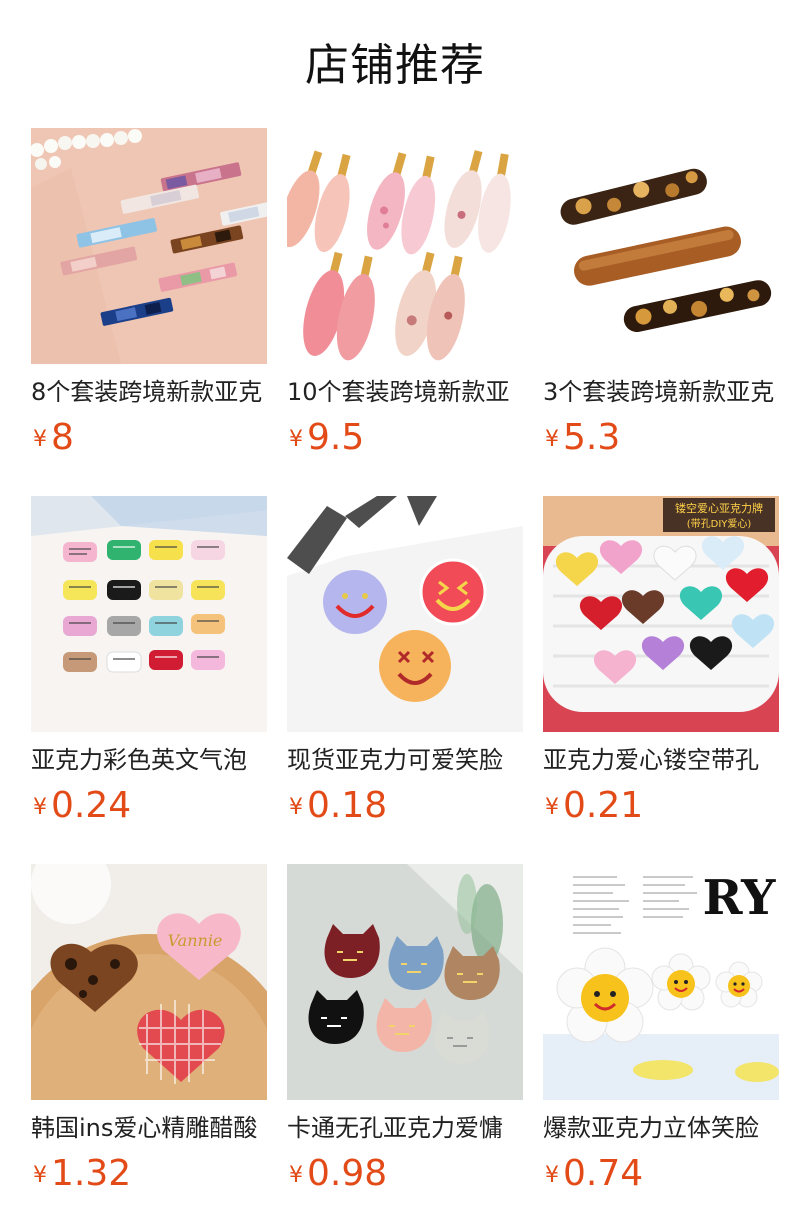 This screenshot has height=1232, width=790. Describe the element at coordinates (347, 805) in the screenshot. I see `price-amount: 0.18` at that location.